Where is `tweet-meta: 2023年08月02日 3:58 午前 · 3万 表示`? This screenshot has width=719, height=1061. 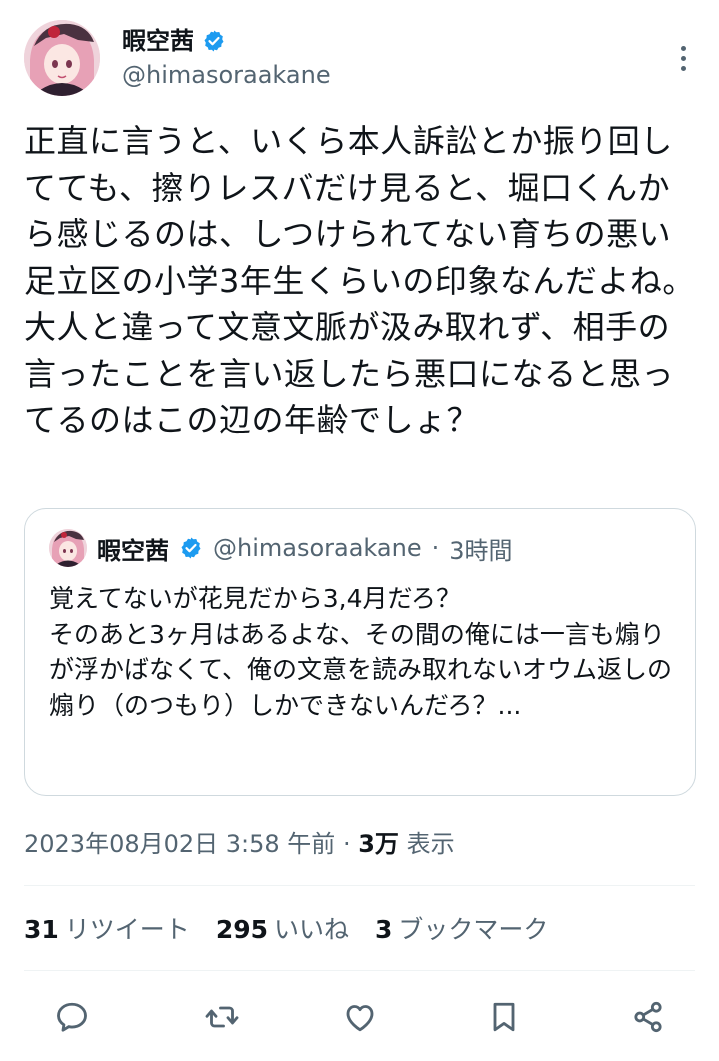
tweet-meta: 2023年08月02日 3:58 午前 · 3万 表示 is located at coordinates (239, 844).